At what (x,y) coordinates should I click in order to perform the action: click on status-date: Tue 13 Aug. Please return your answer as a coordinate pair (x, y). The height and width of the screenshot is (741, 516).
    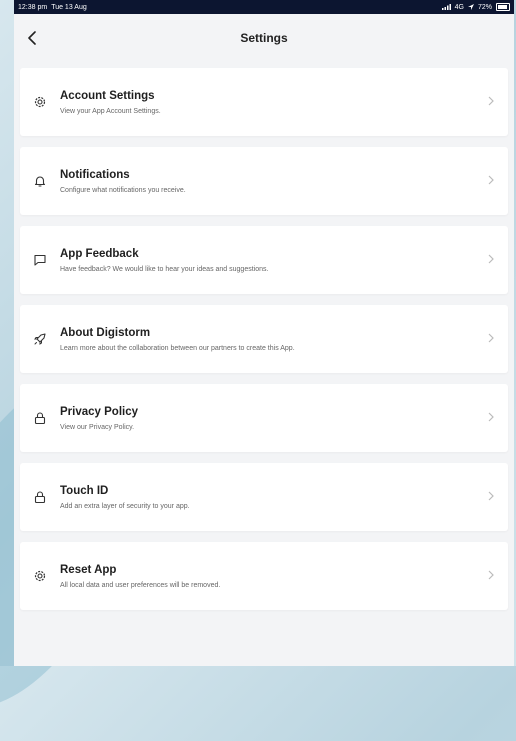
    Looking at the image, I should click on (69, 7).